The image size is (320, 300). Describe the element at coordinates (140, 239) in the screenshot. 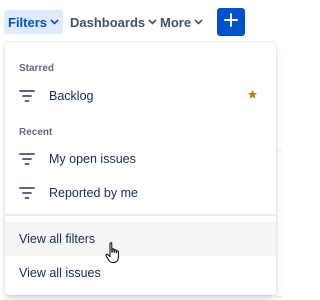

I see `view-all-filters-link: View all filters` at that location.